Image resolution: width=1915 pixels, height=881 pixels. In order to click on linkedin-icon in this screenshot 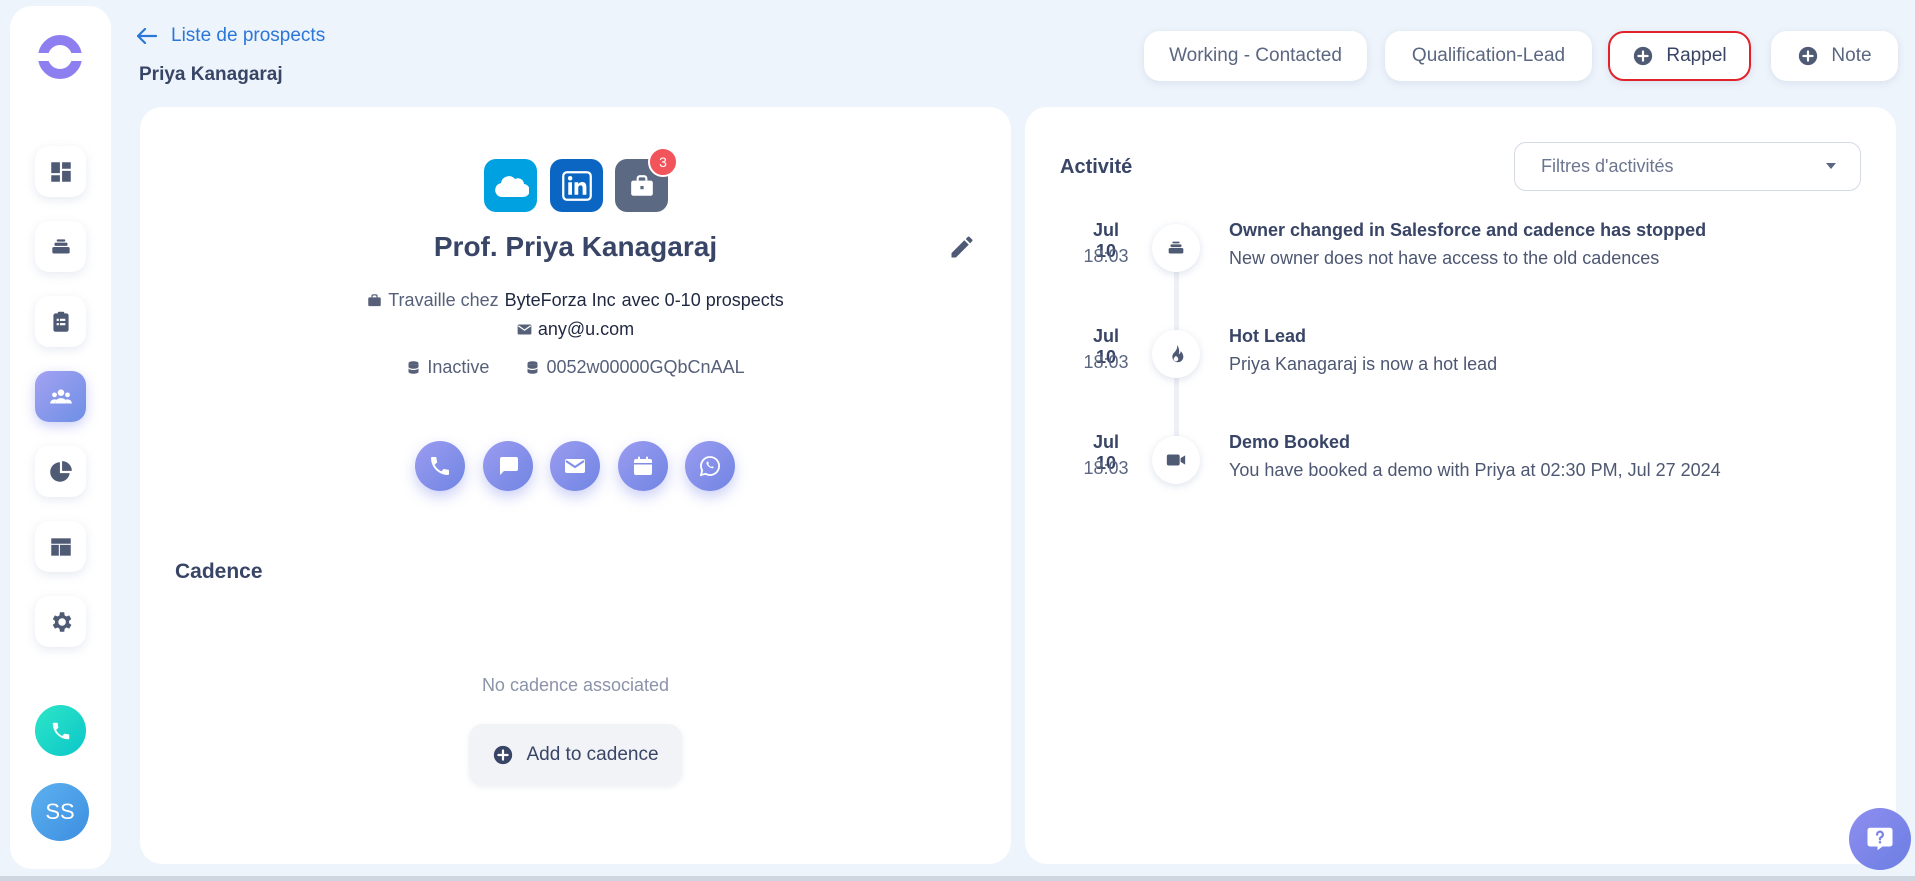, I will do `click(576, 185)`.